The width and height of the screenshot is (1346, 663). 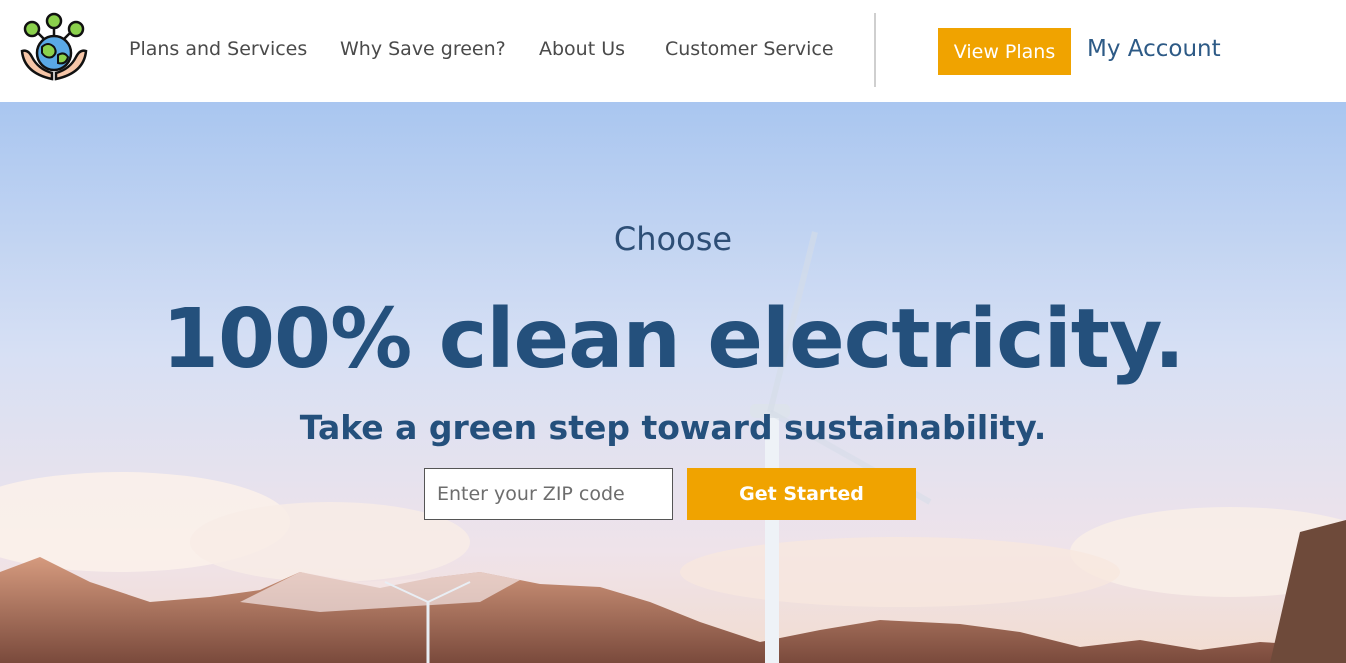 I want to click on hero-eyebrow: Choose, so click(x=673, y=239).